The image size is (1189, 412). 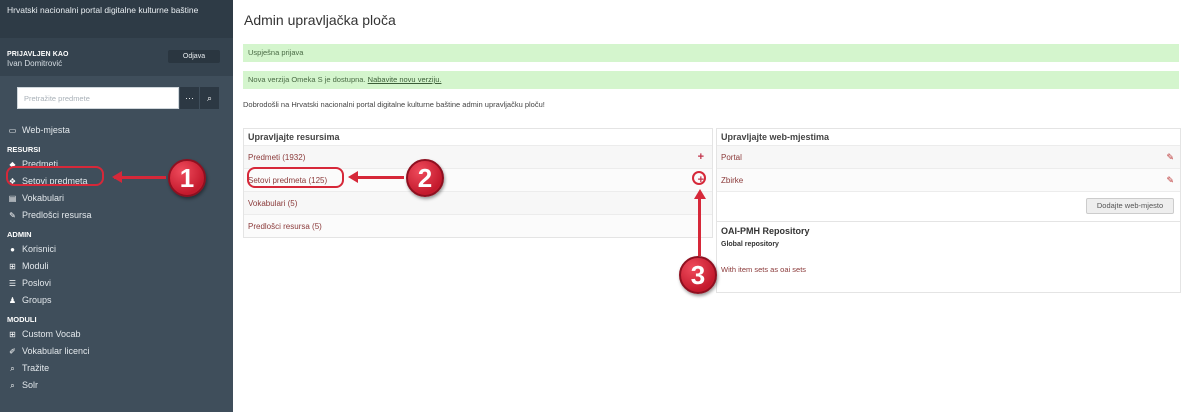 What do you see at coordinates (36, 368) in the screenshot?
I see `sidebar-item-label: Tražite` at bounding box center [36, 368].